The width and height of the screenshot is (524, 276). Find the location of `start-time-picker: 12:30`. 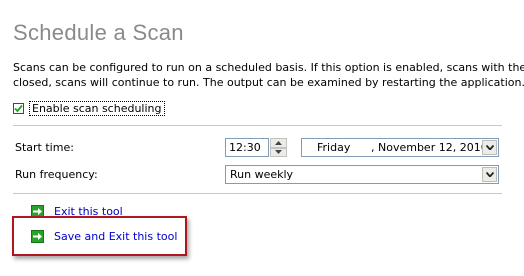

start-time-picker: 12:30 is located at coordinates (256, 147).